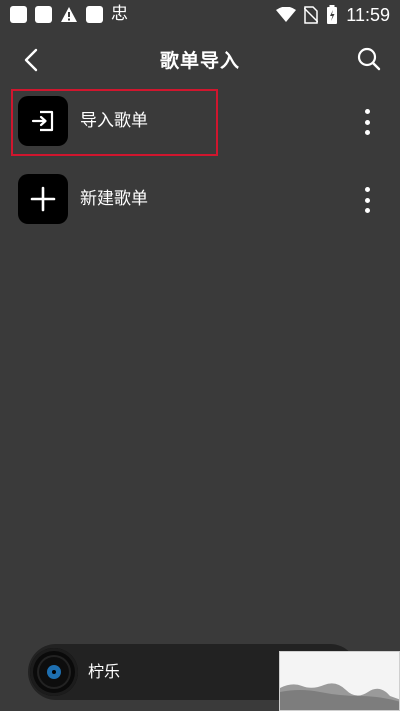  Describe the element at coordinates (119, 14) in the screenshot. I see `app-glyph-icon: 忠` at that location.